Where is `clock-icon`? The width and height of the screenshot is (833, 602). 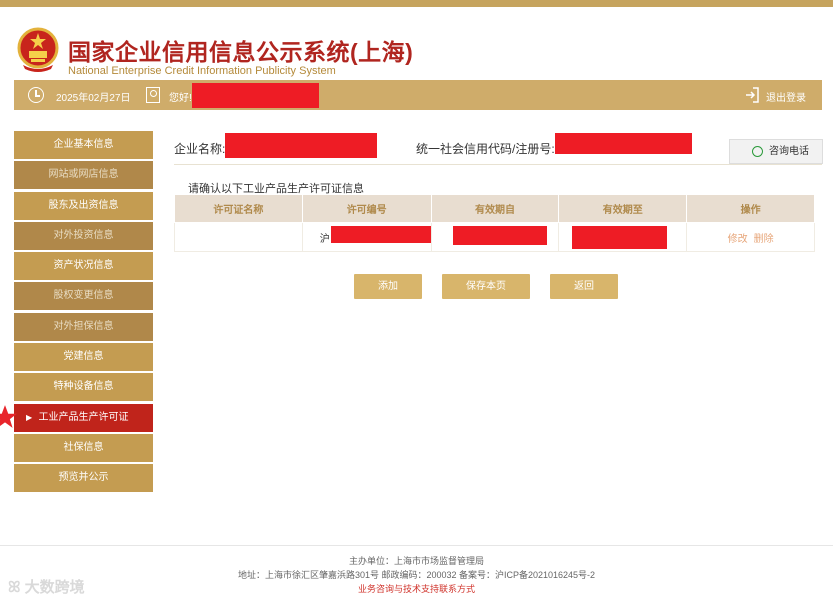 clock-icon is located at coordinates (36, 95).